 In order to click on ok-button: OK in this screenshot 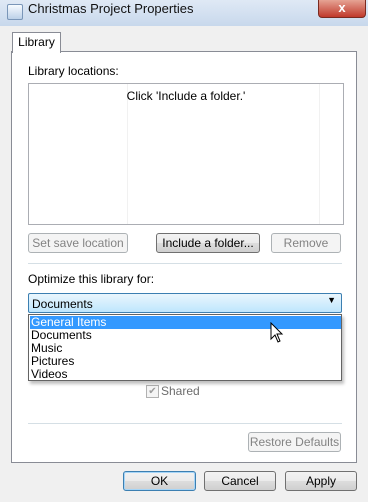, I will do `click(159, 481)`.